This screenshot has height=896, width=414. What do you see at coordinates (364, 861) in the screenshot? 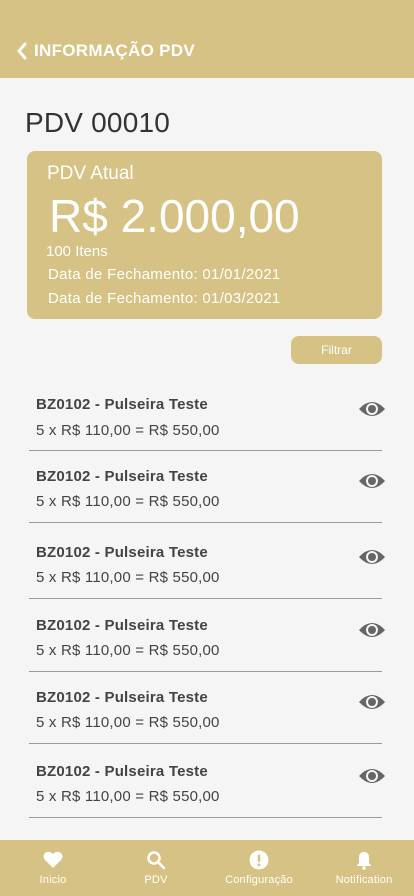
I see `bell-icon` at bounding box center [364, 861].